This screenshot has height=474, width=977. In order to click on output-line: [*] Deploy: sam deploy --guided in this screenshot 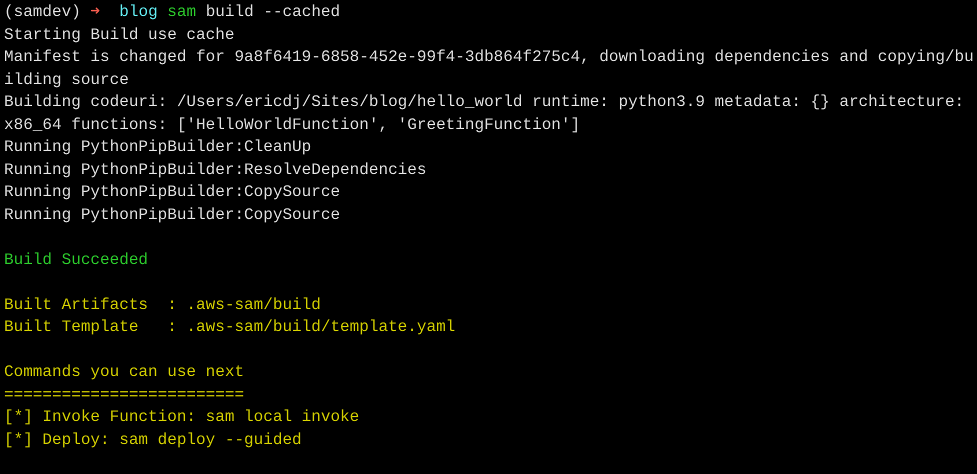, I will do `click(153, 440)`.